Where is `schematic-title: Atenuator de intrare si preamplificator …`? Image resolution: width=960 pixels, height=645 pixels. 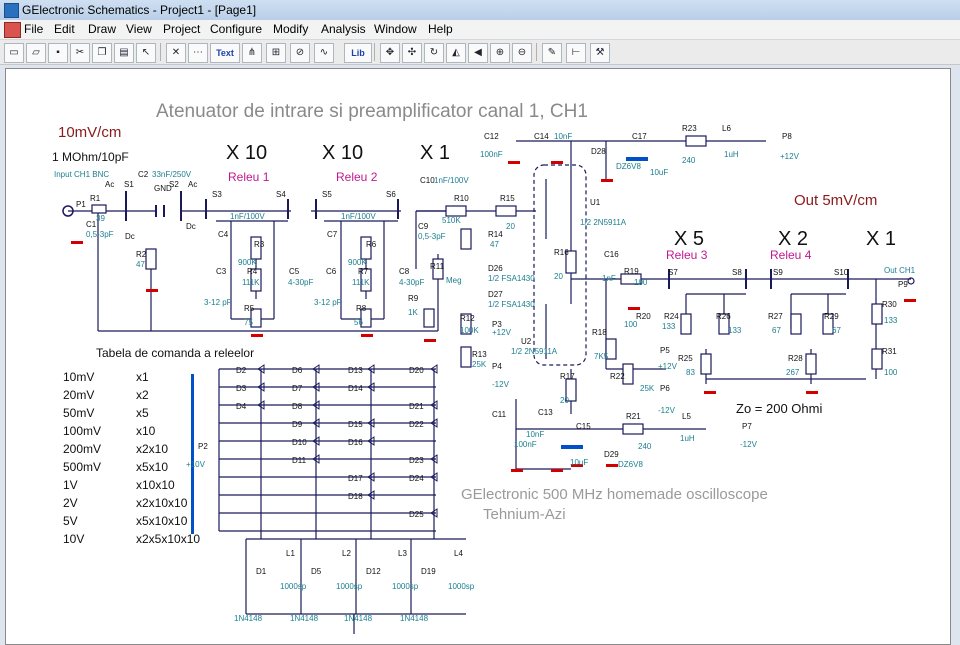
schematic-title: Atenuator de intrare si preamplificator … is located at coordinates (372, 111).